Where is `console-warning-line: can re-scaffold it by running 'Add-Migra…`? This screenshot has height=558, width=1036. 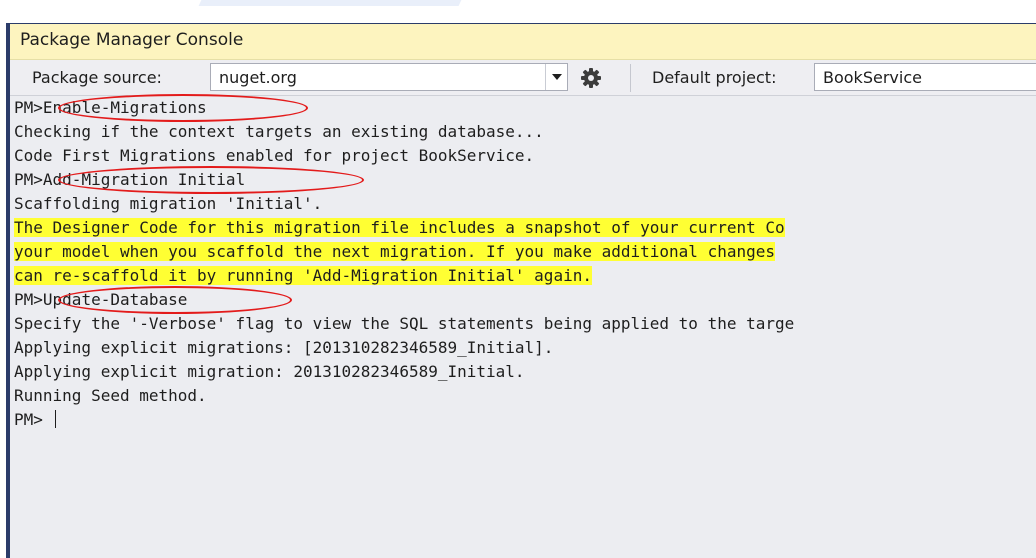 console-warning-line: can re-scaffold it by running 'Add-Migra… is located at coordinates (303, 276).